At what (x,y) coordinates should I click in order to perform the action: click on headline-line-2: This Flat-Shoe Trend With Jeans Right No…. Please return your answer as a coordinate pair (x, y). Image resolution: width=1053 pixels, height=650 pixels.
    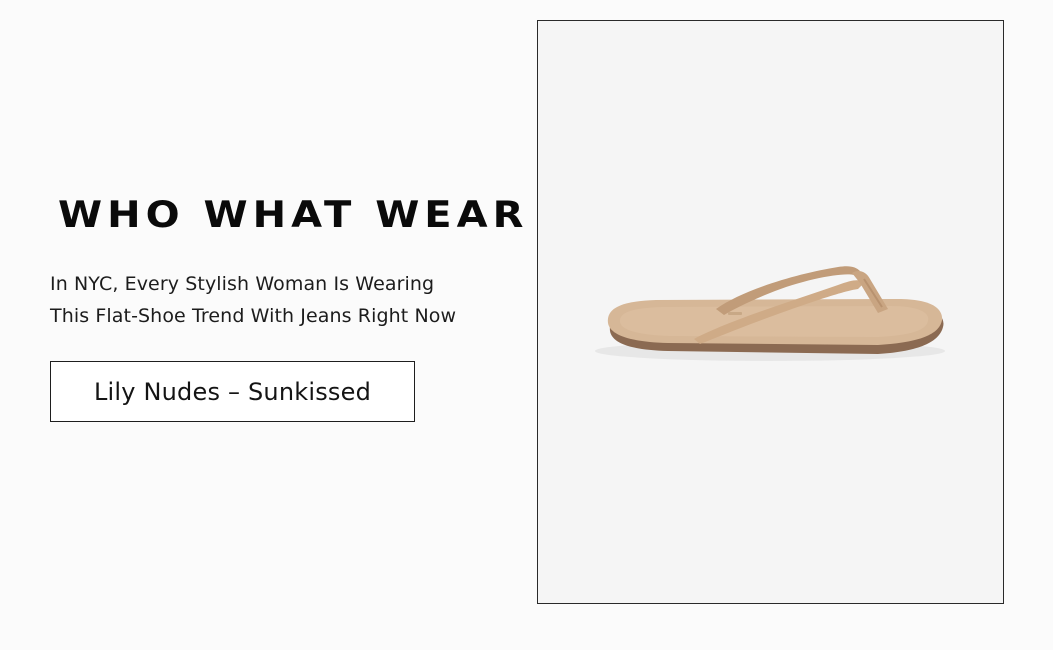
    Looking at the image, I should click on (253, 316).